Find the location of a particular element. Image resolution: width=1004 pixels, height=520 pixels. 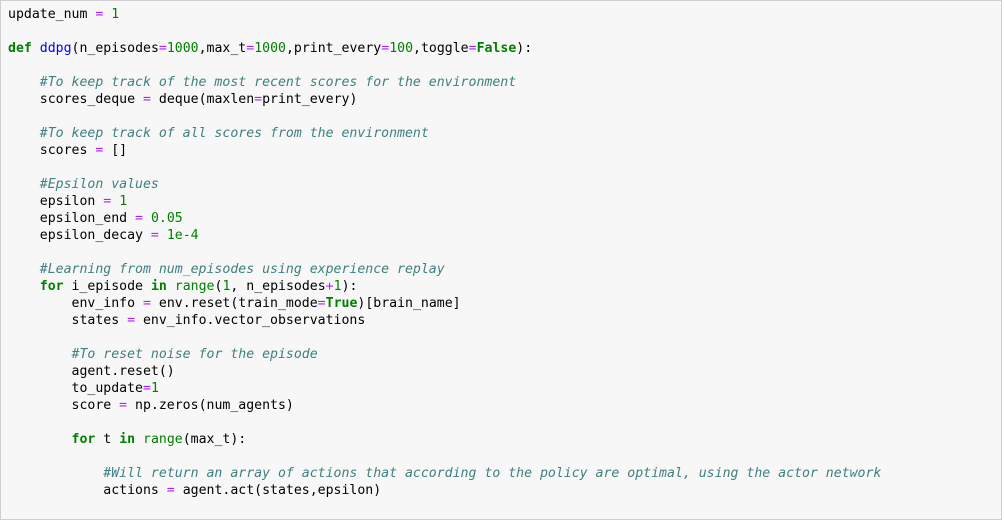

code-line: states = env_info.vector_observations is located at coordinates (444, 320).